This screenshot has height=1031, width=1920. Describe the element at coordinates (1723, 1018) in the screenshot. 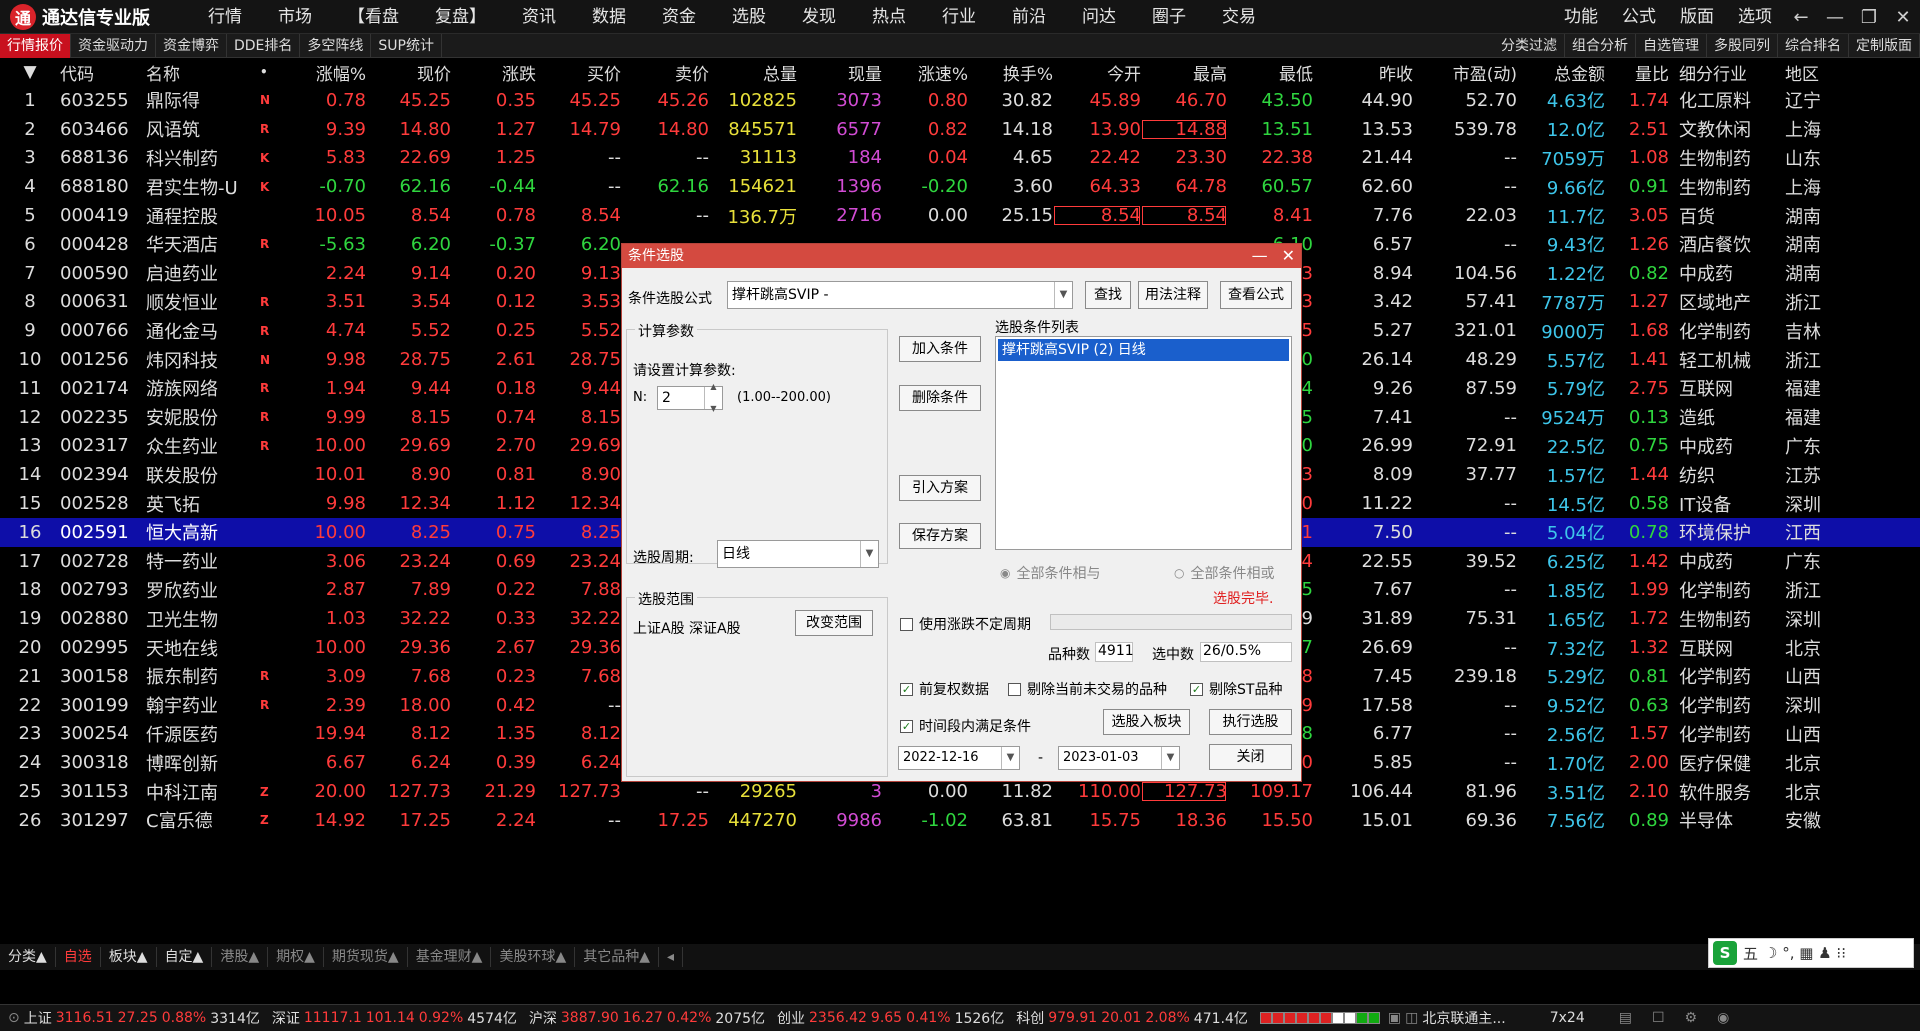

I see `user-icon: ◉` at that location.